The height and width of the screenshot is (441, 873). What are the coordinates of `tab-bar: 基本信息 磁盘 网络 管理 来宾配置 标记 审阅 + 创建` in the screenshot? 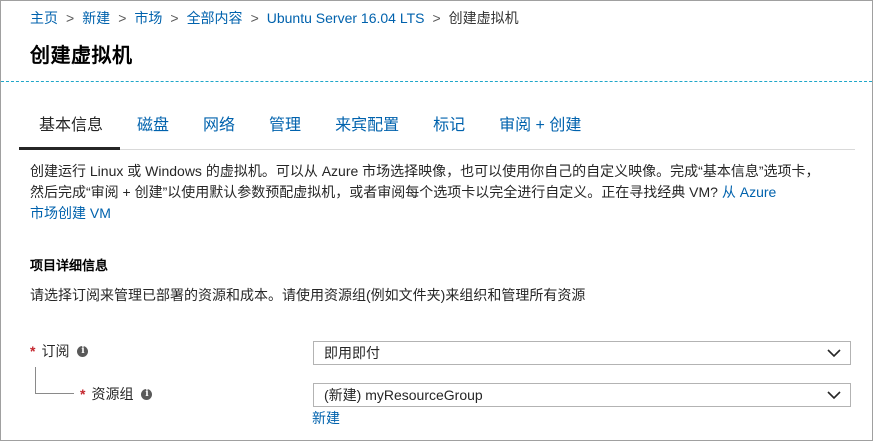 It's located at (437, 130).